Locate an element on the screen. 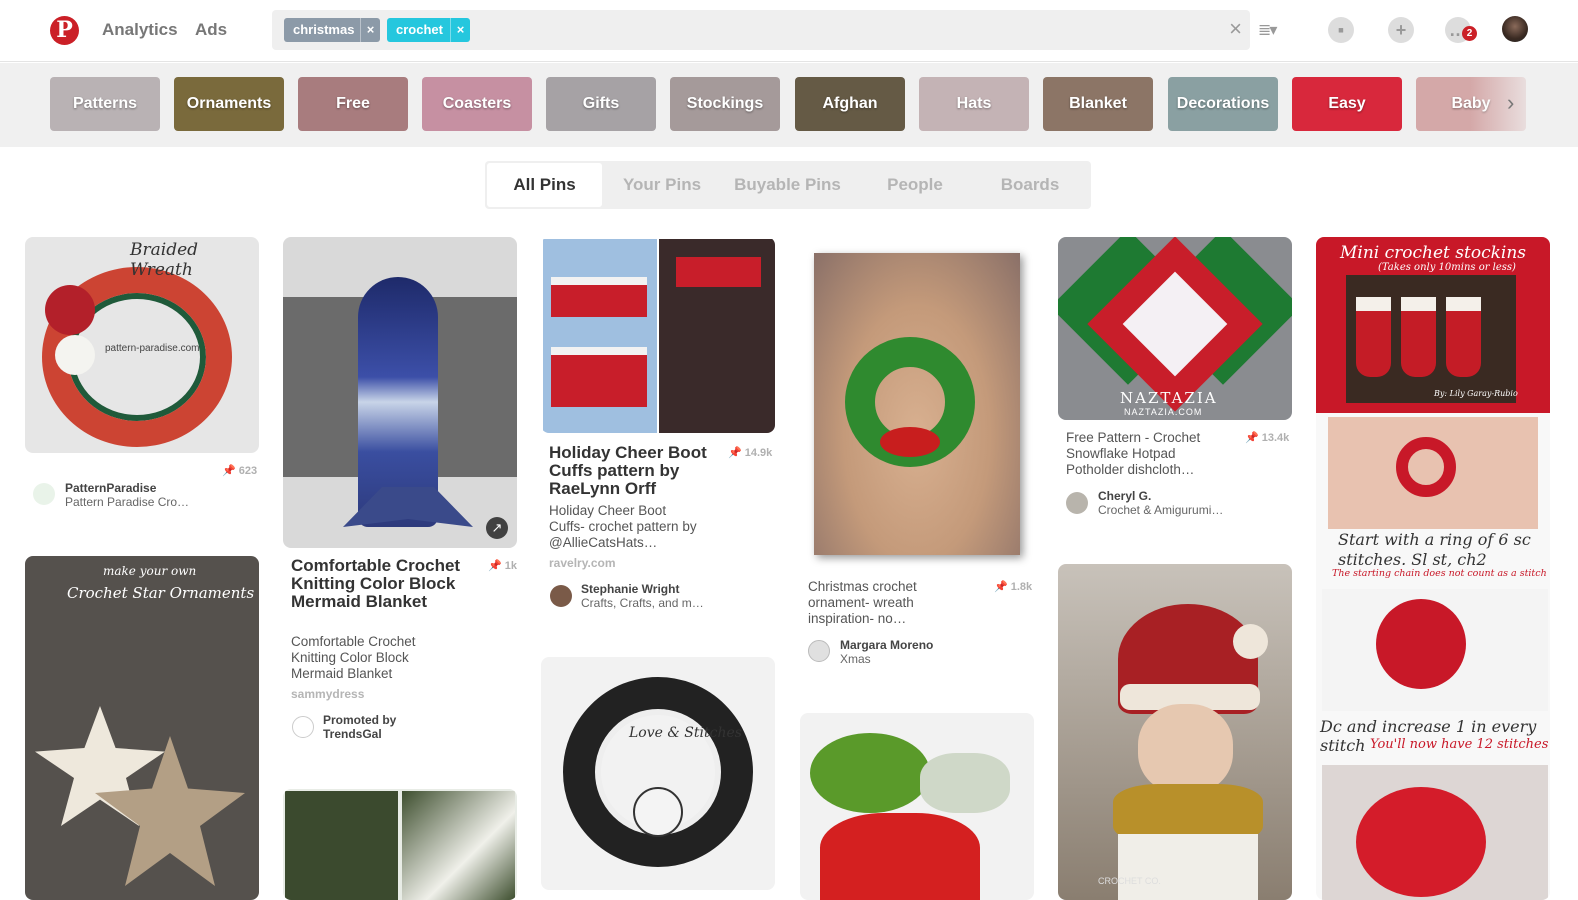 The image size is (1578, 900). nav-analytics: Analytics is located at coordinates (140, 30).